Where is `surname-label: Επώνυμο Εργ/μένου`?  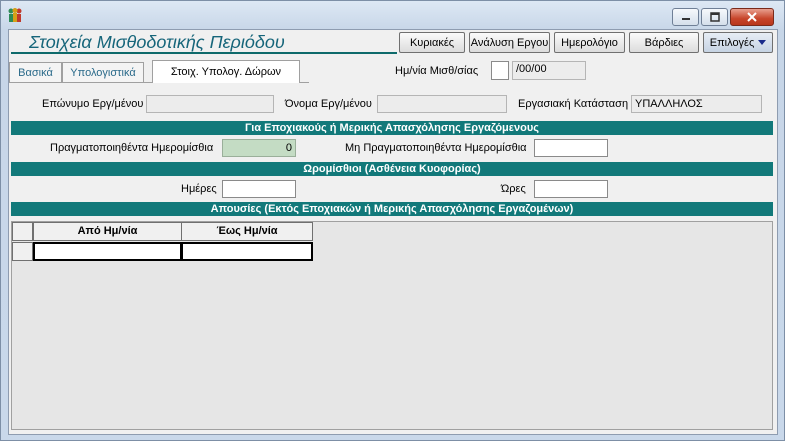 surname-label: Επώνυμο Εργ/μένου is located at coordinates (93, 104).